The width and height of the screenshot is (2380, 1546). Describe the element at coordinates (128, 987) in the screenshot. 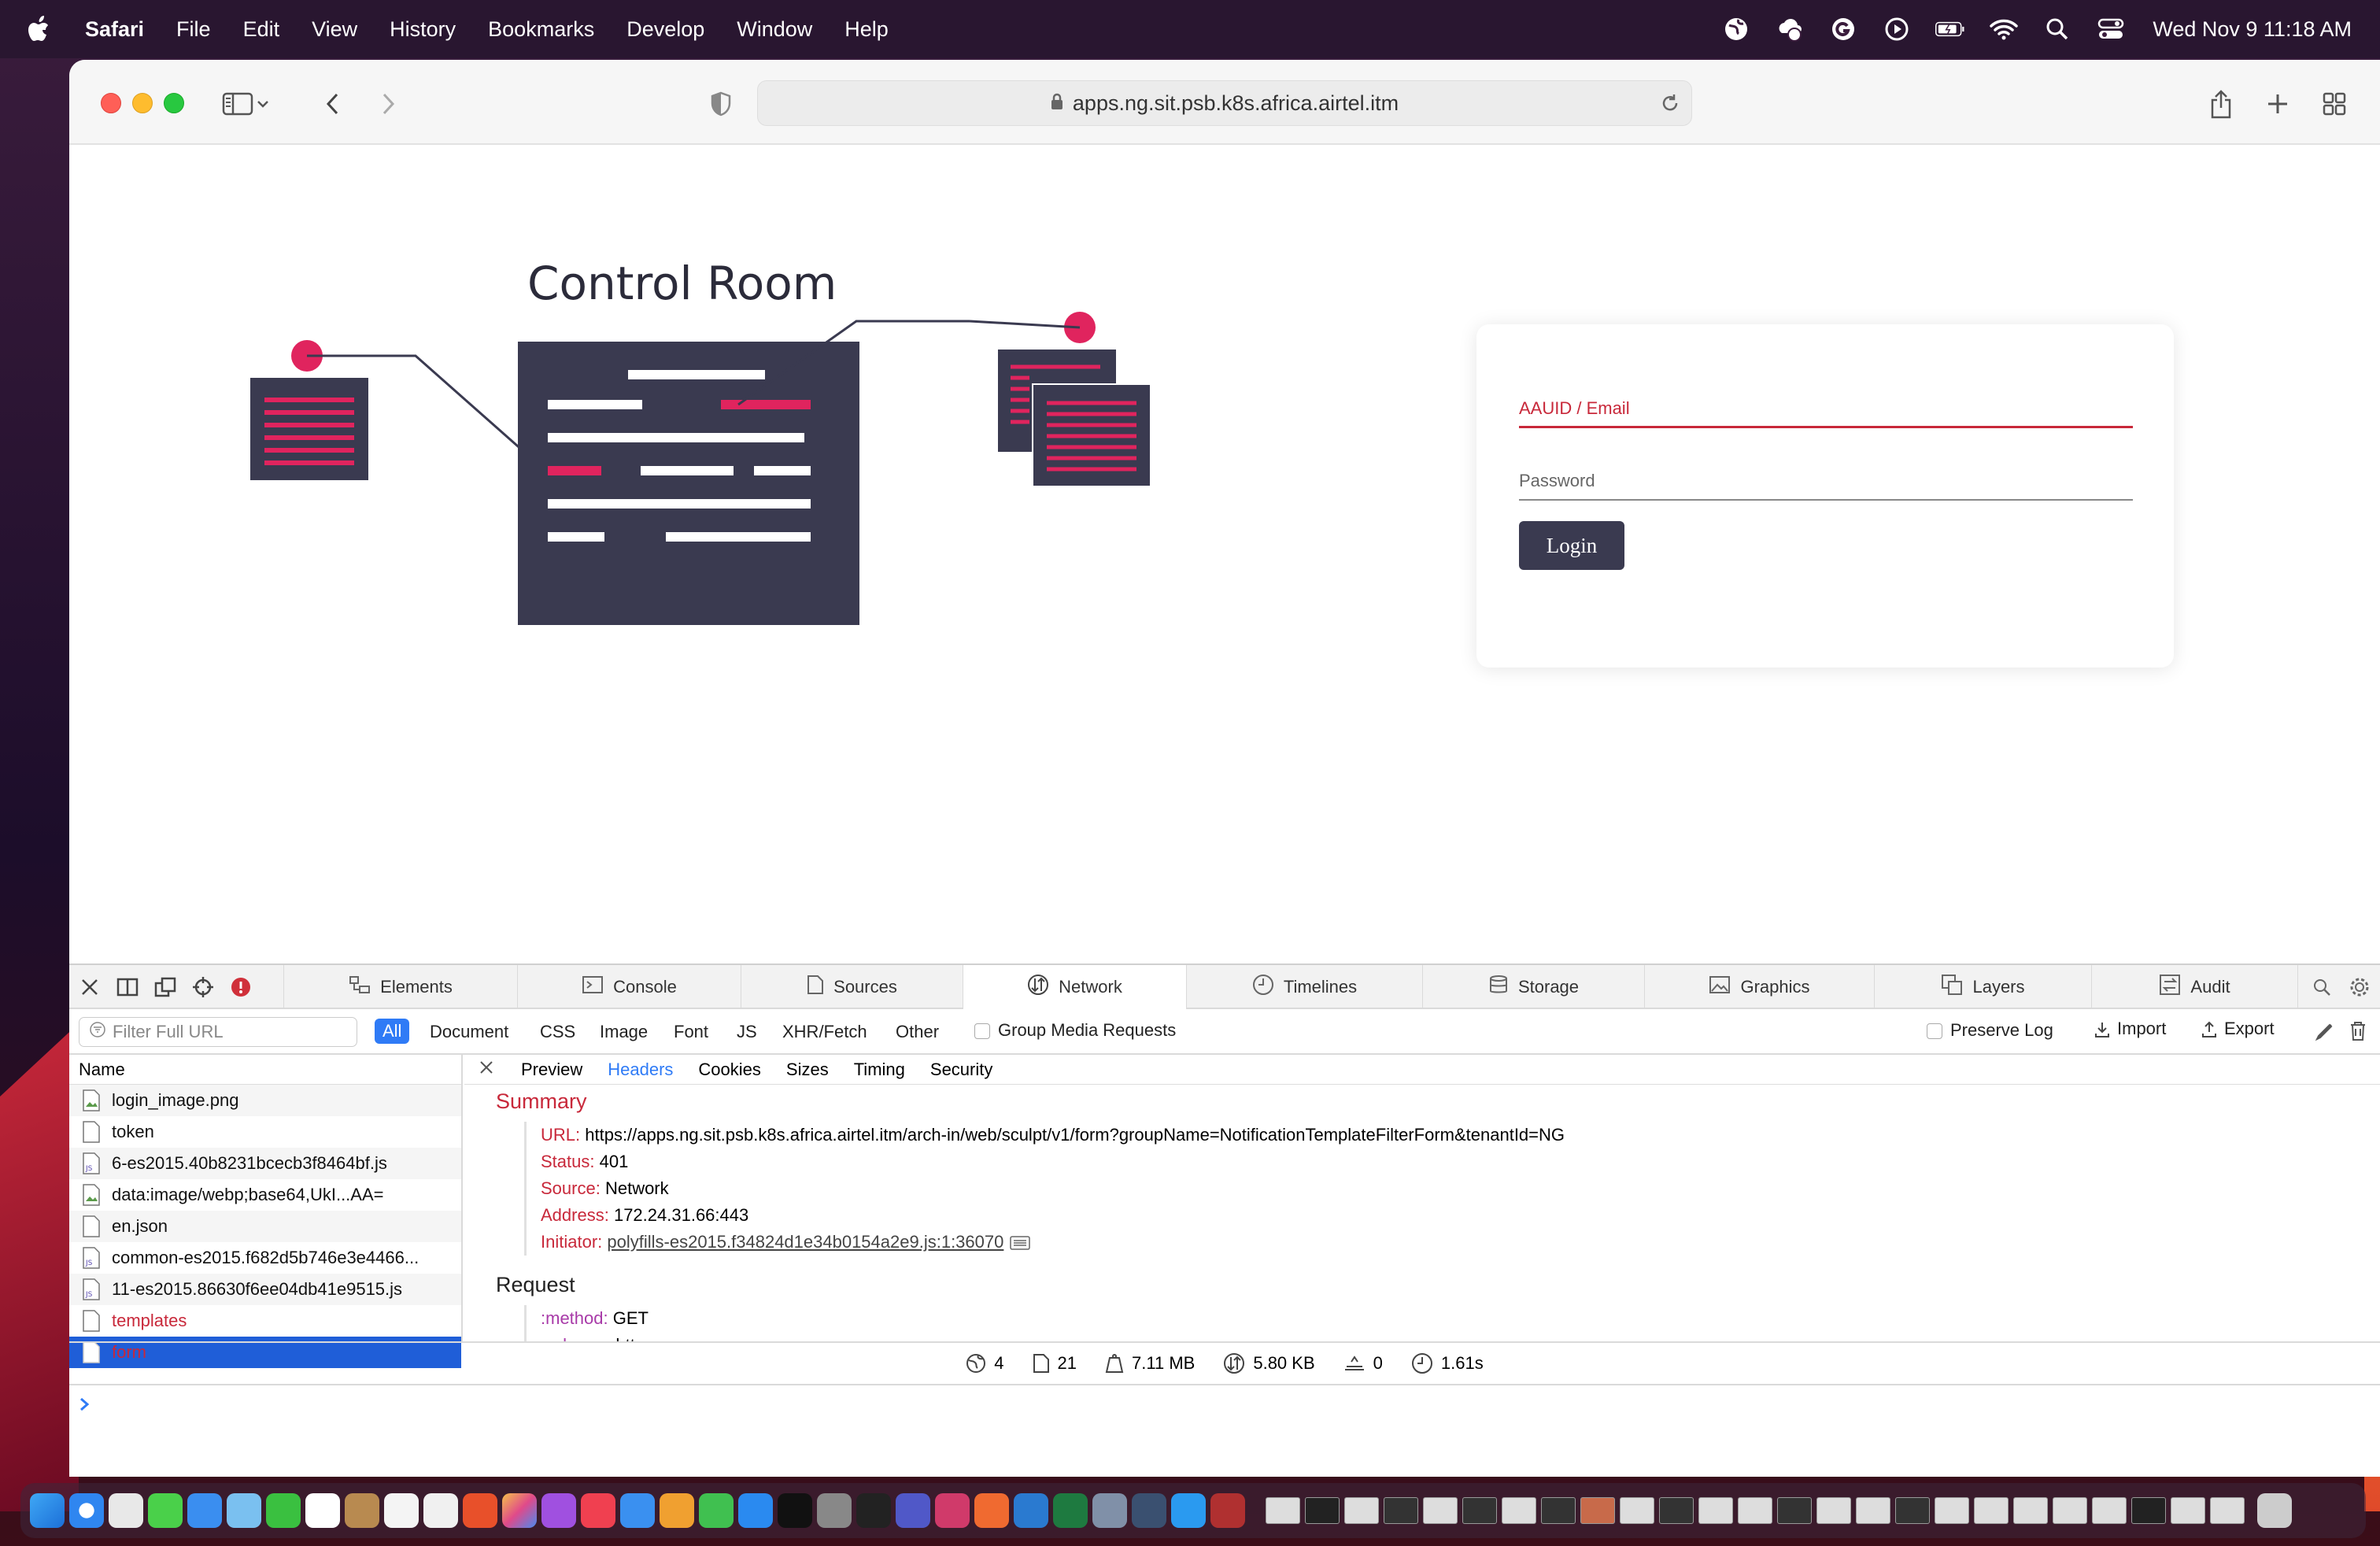

I see `dock-side-icon` at that location.